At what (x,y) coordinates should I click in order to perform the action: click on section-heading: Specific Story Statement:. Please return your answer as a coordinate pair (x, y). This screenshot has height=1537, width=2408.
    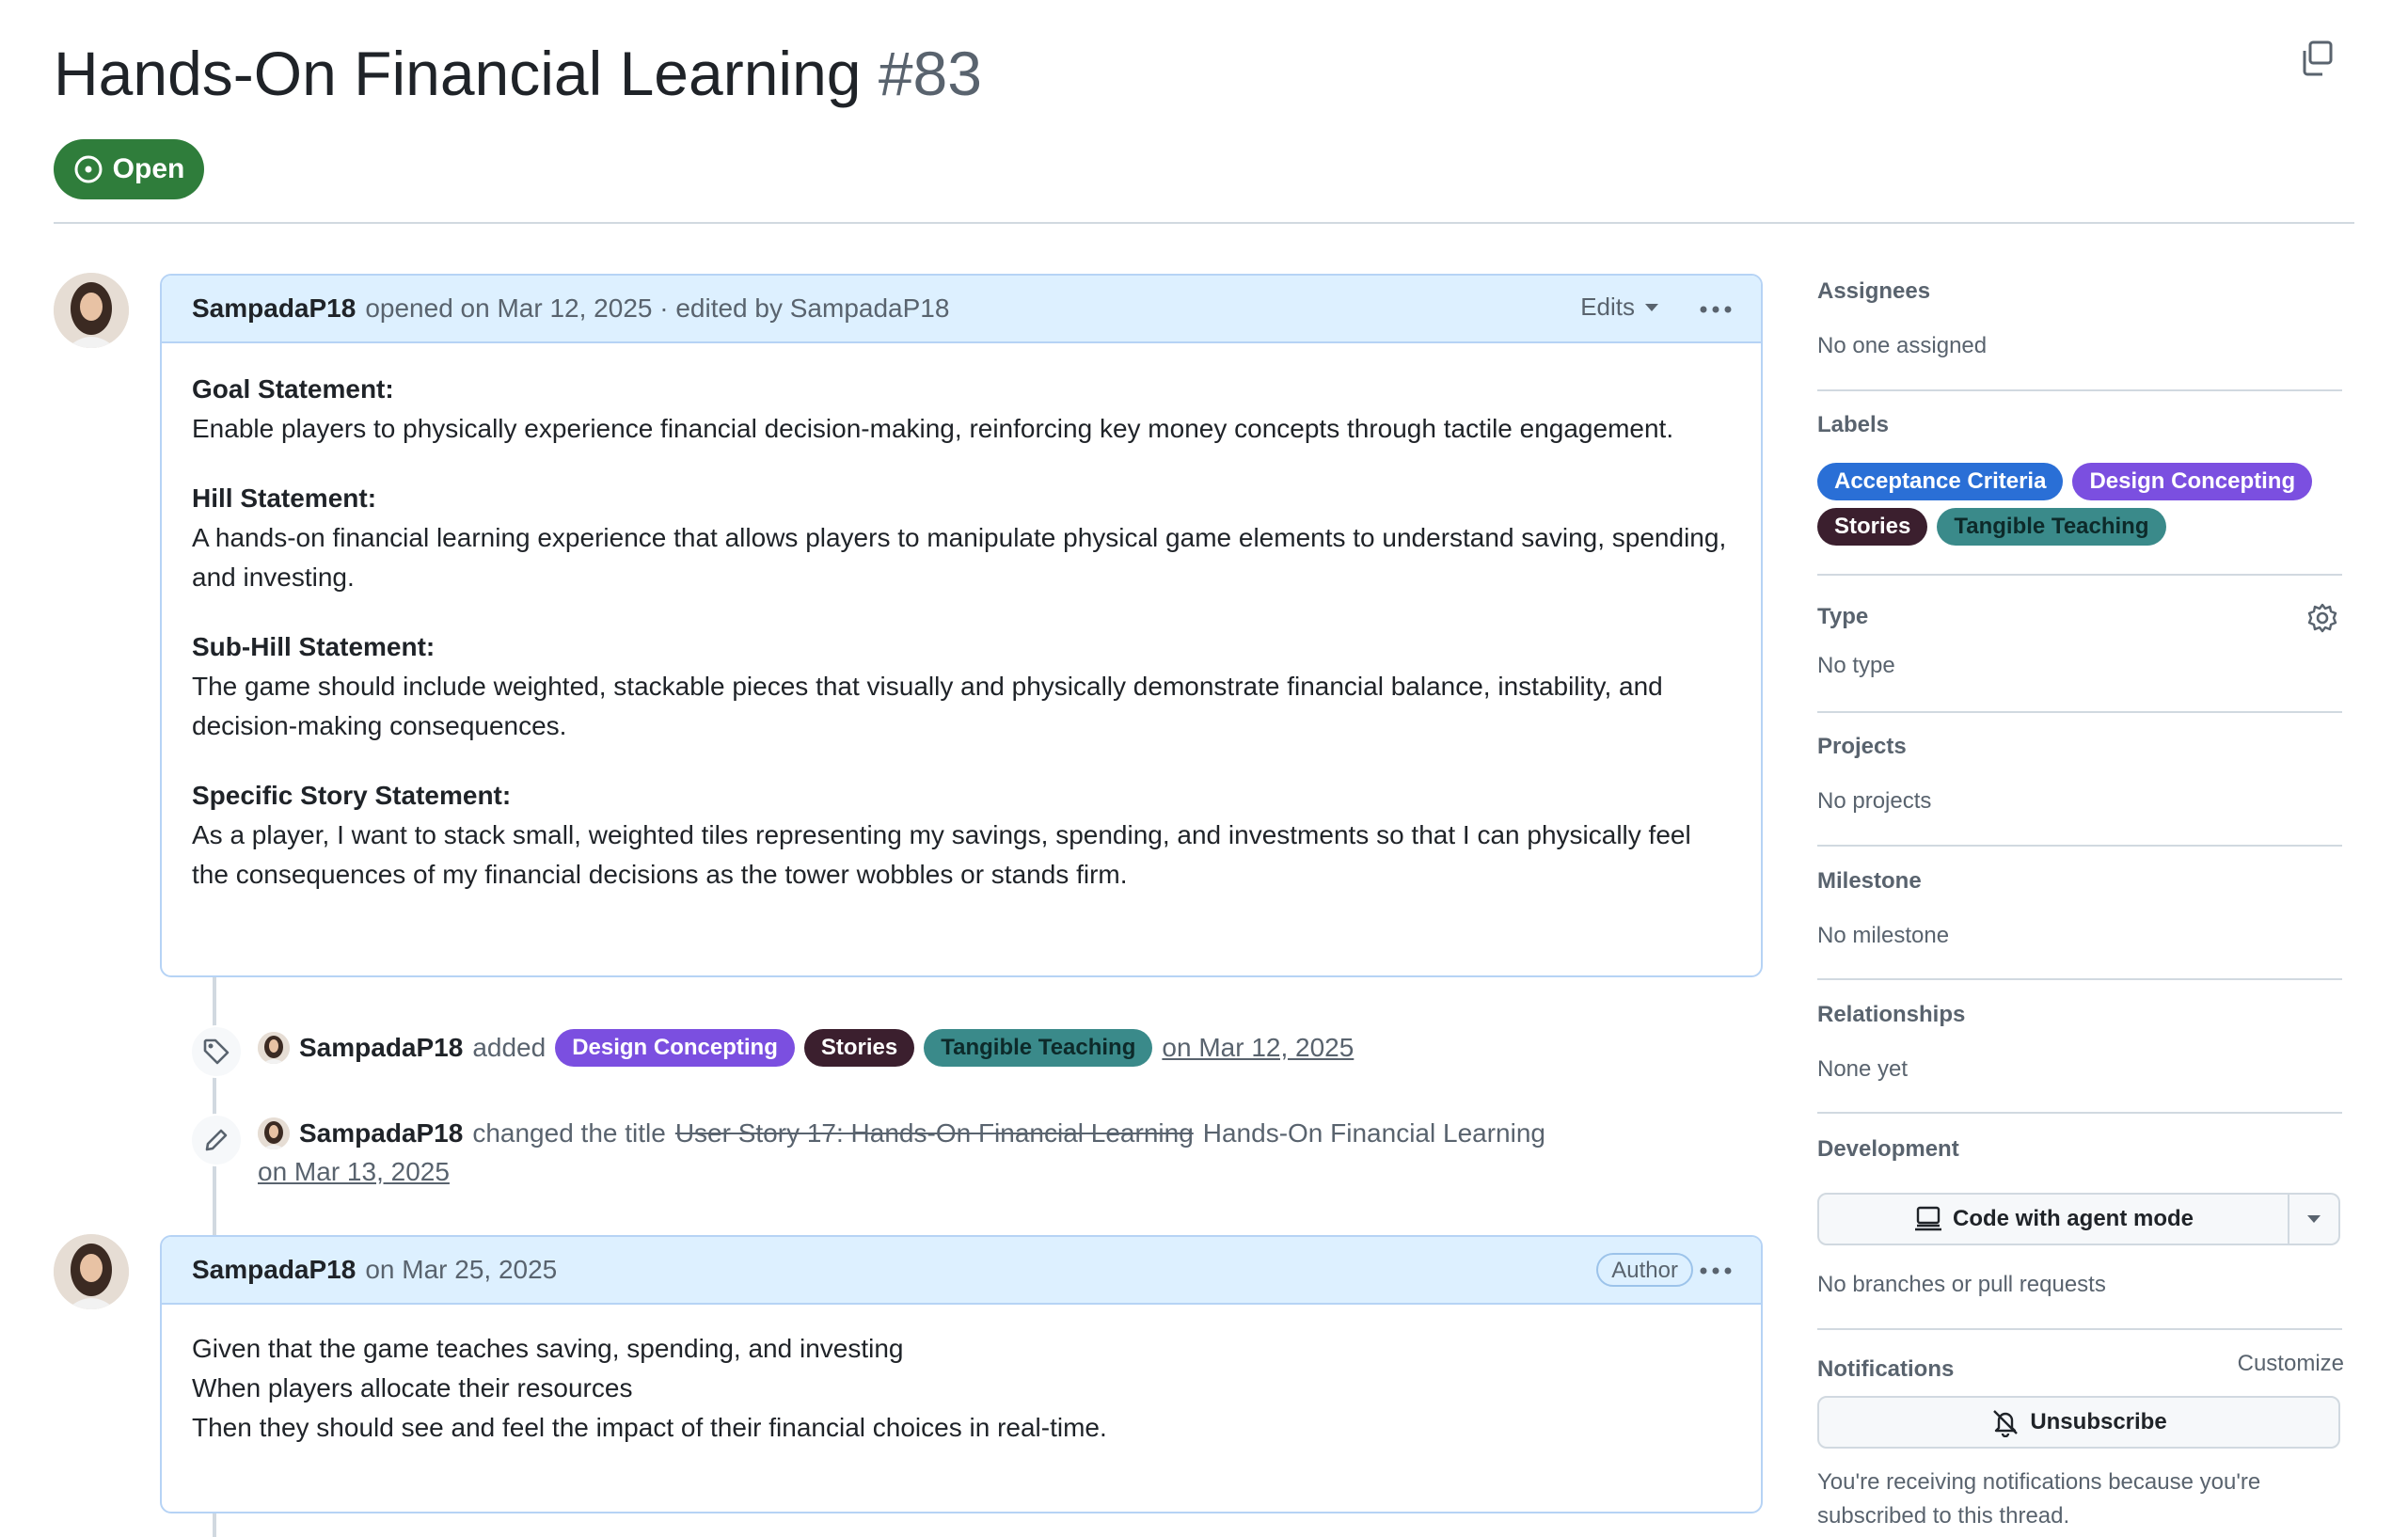
    Looking at the image, I should click on (352, 795).